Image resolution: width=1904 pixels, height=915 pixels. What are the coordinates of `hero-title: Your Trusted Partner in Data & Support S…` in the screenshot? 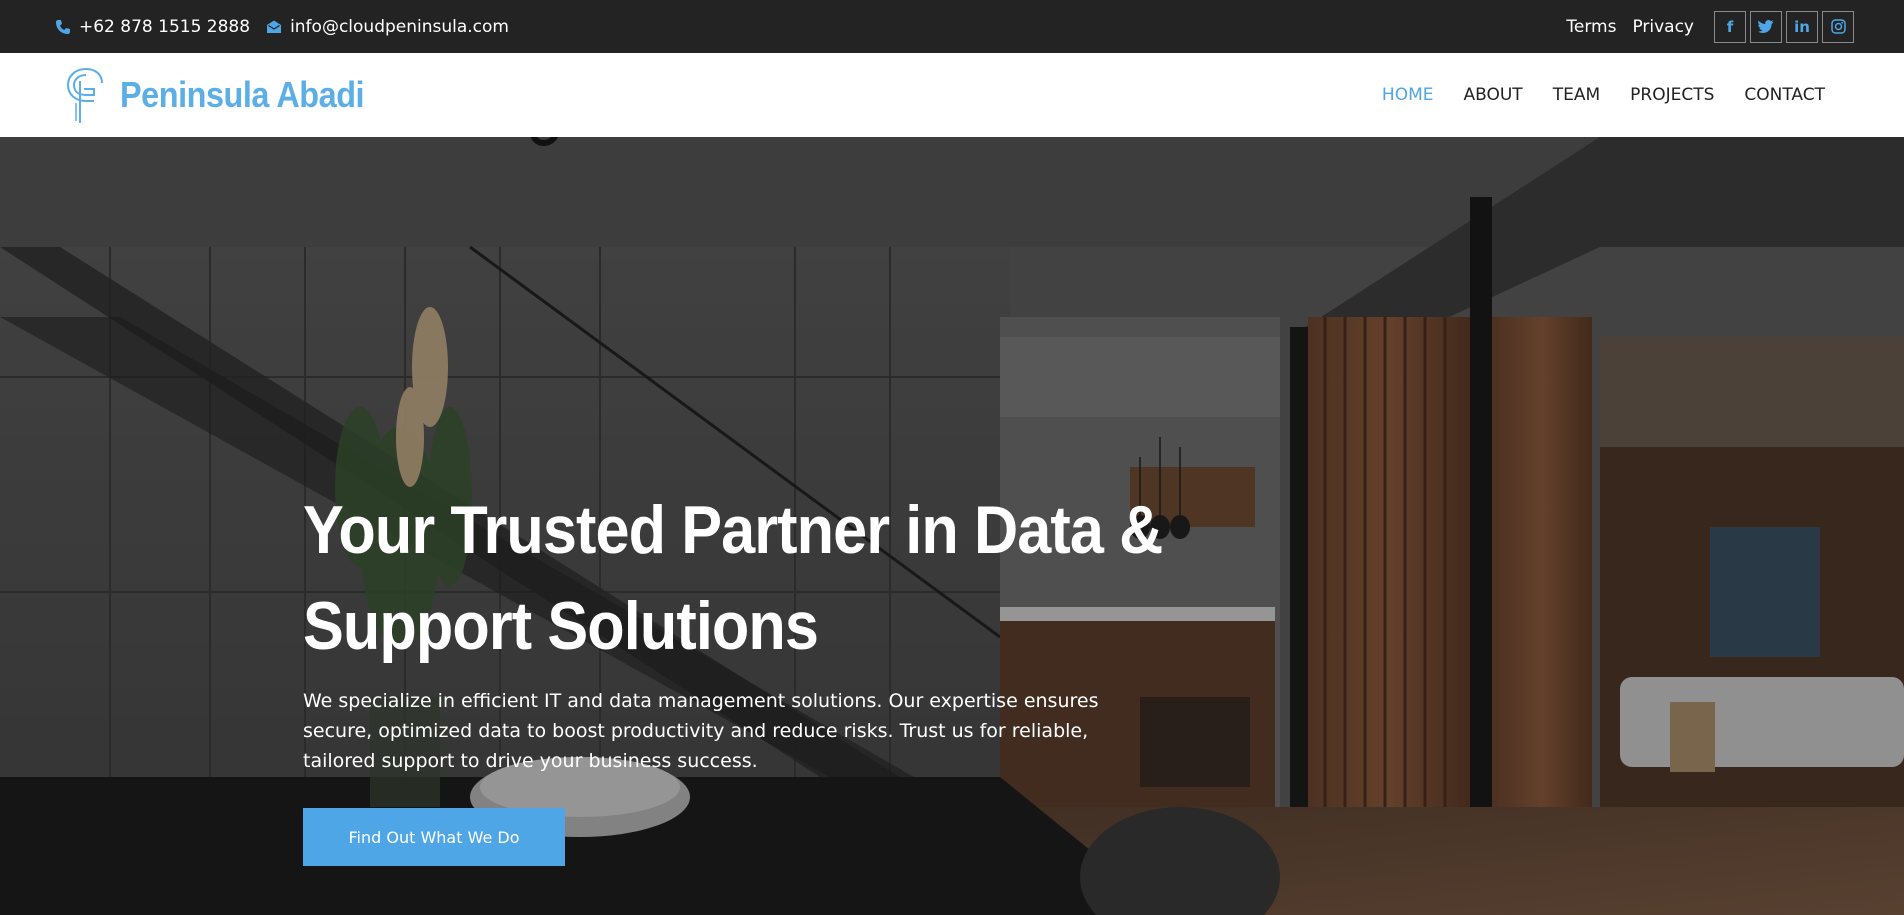 It's located at (753, 578).